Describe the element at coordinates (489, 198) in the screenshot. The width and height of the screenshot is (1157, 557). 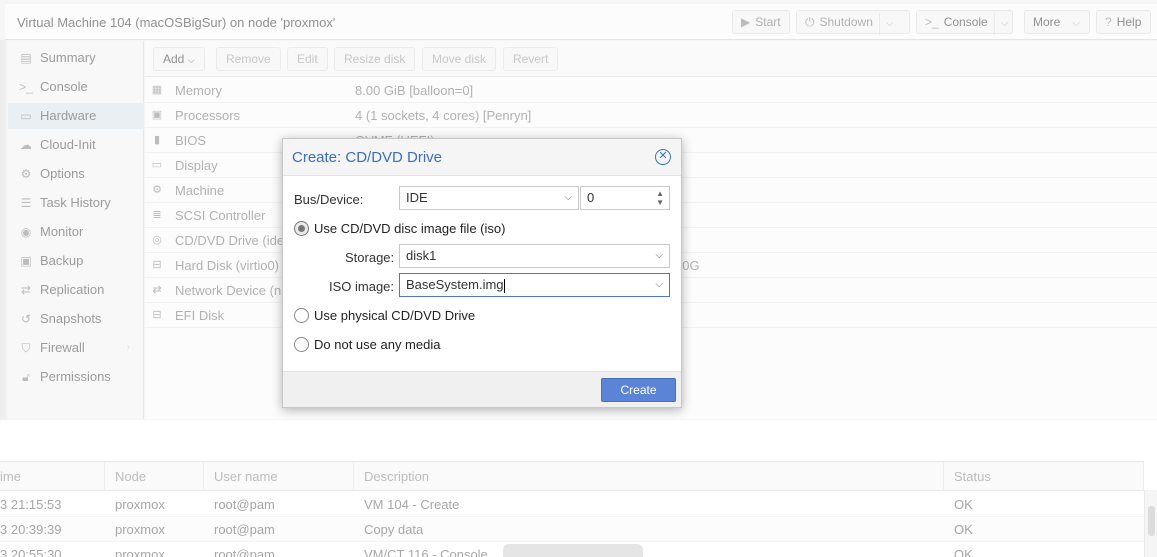
I see `bus-select: IDE ⌵` at that location.